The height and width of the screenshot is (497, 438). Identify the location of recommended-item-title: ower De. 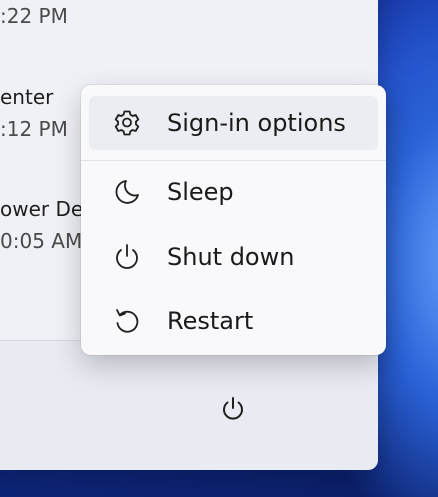
(41, 209).